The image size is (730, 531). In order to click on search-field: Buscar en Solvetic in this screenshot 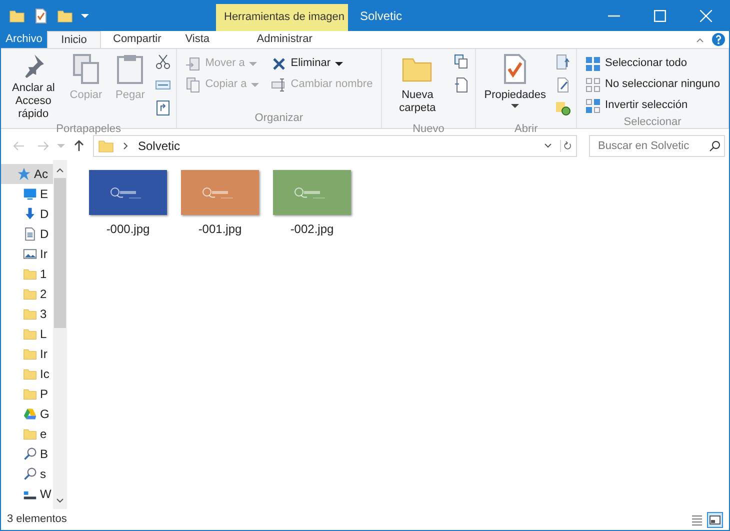, I will do `click(657, 146)`.